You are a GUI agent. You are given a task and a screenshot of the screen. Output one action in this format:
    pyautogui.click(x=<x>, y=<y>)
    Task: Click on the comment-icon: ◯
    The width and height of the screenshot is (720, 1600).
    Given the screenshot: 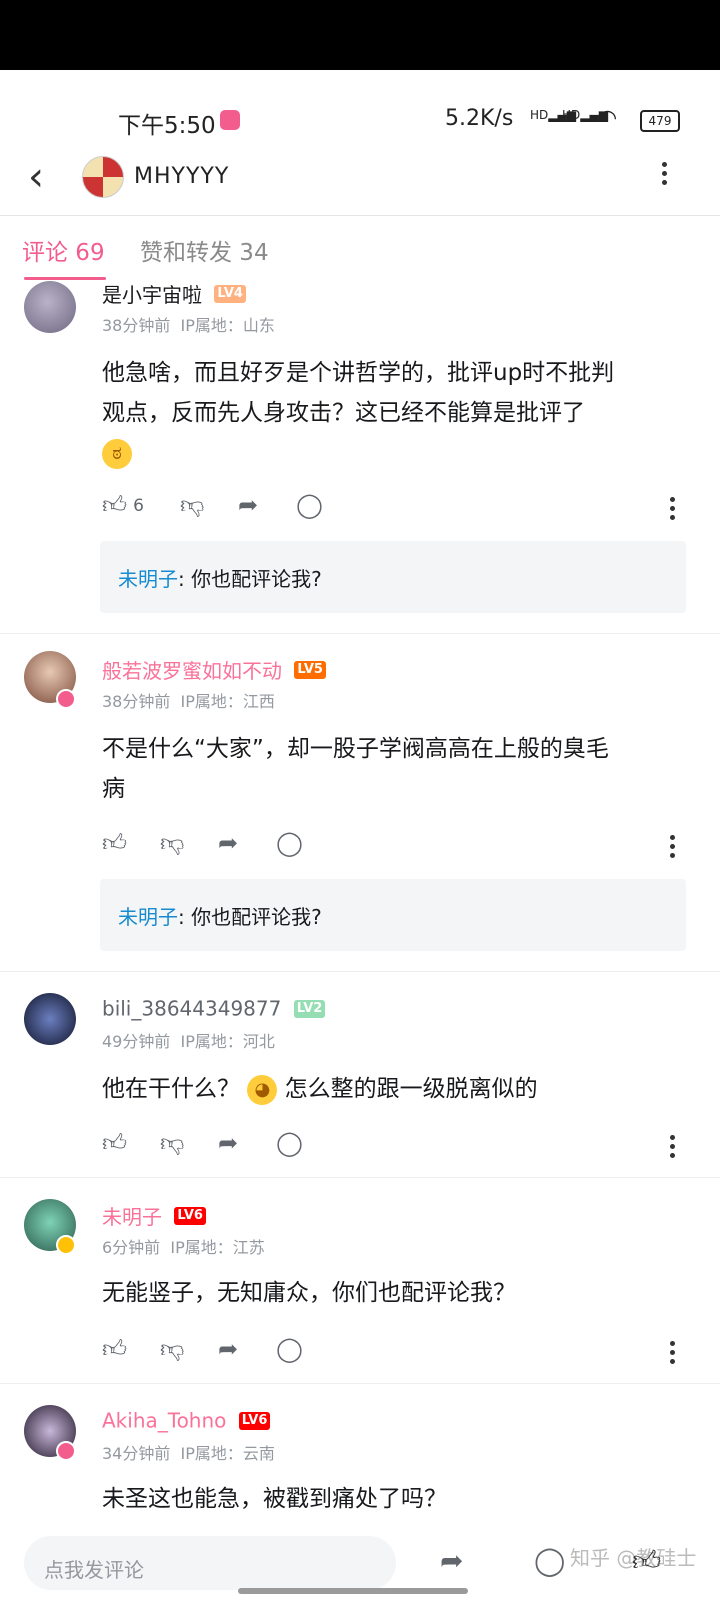 What is the action you would take?
    pyautogui.click(x=549, y=1560)
    